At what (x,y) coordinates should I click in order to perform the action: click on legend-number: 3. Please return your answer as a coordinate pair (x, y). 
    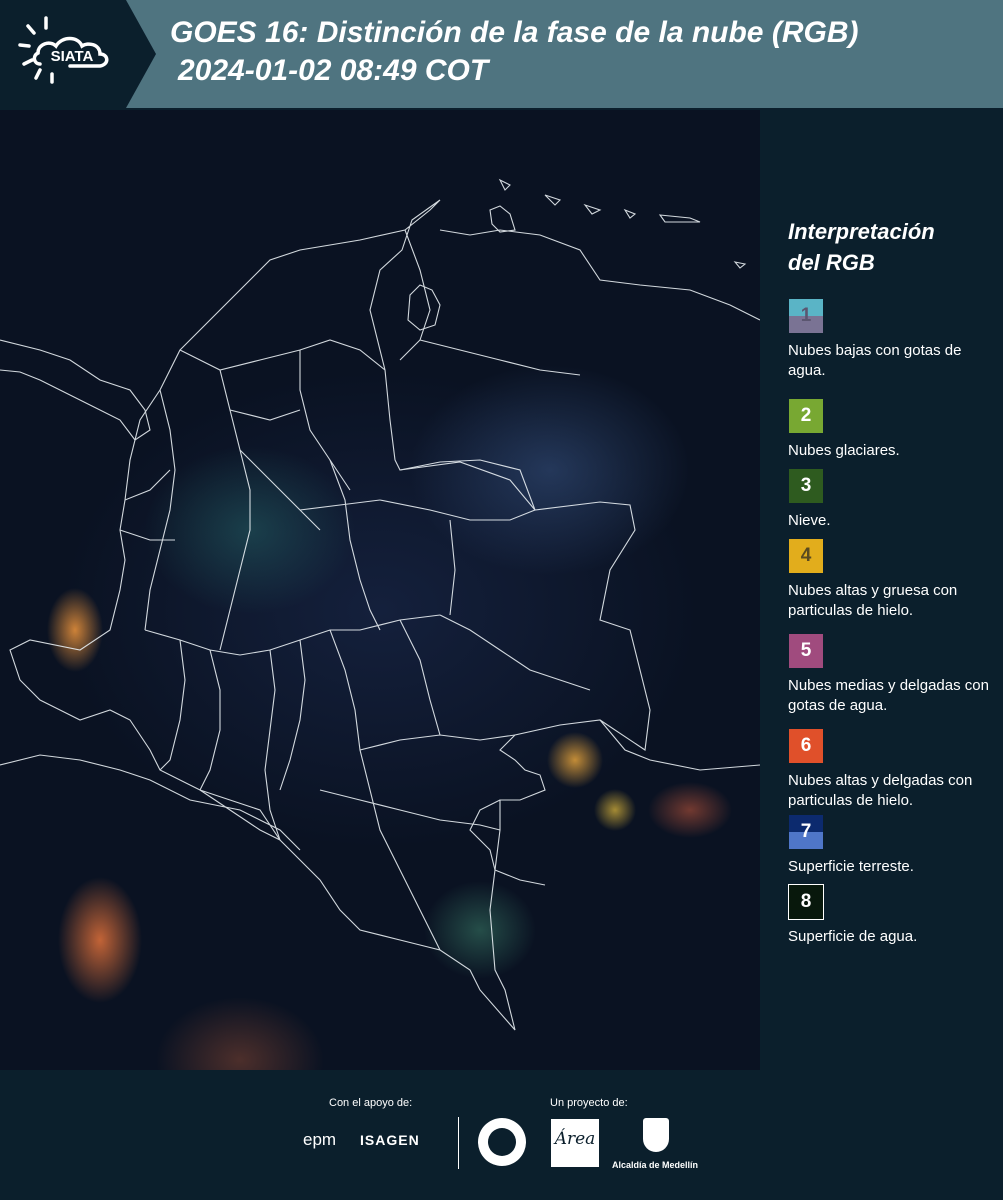
    Looking at the image, I should click on (806, 485).